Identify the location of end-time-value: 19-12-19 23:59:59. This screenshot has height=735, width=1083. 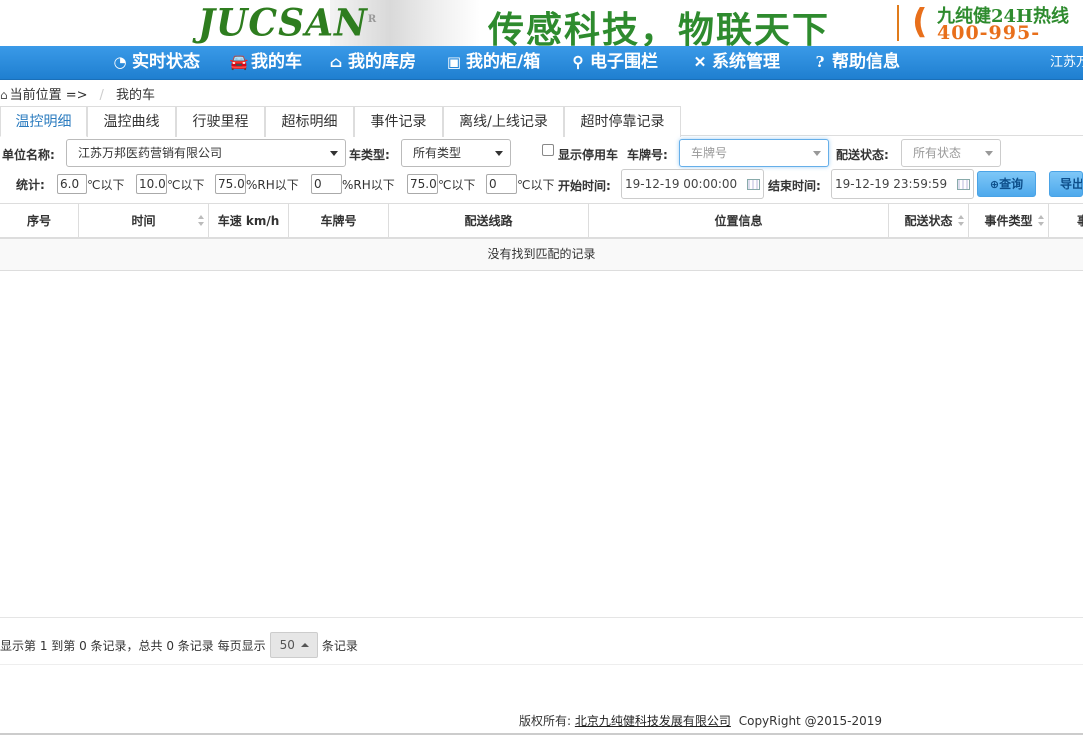
(891, 184).